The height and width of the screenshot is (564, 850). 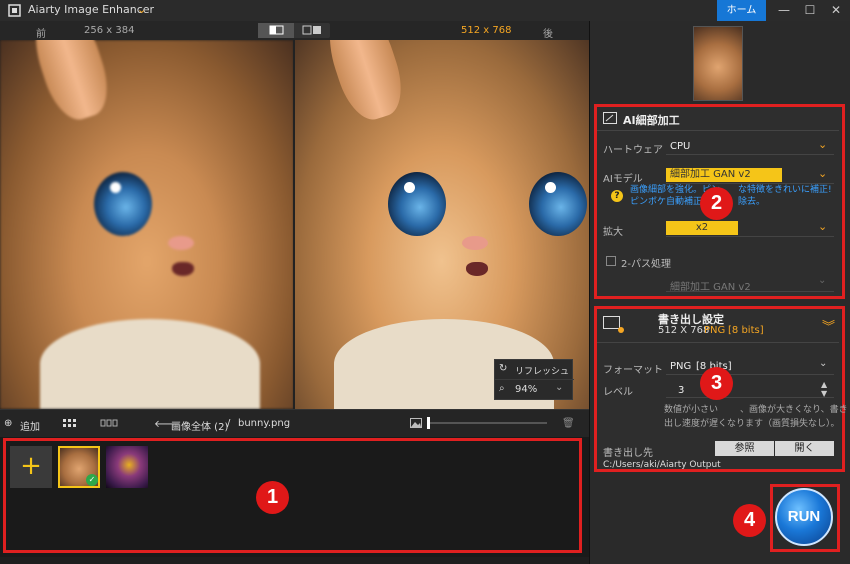 What do you see at coordinates (746, 330) in the screenshot?
I see `export-bits: [8 bits]` at bounding box center [746, 330].